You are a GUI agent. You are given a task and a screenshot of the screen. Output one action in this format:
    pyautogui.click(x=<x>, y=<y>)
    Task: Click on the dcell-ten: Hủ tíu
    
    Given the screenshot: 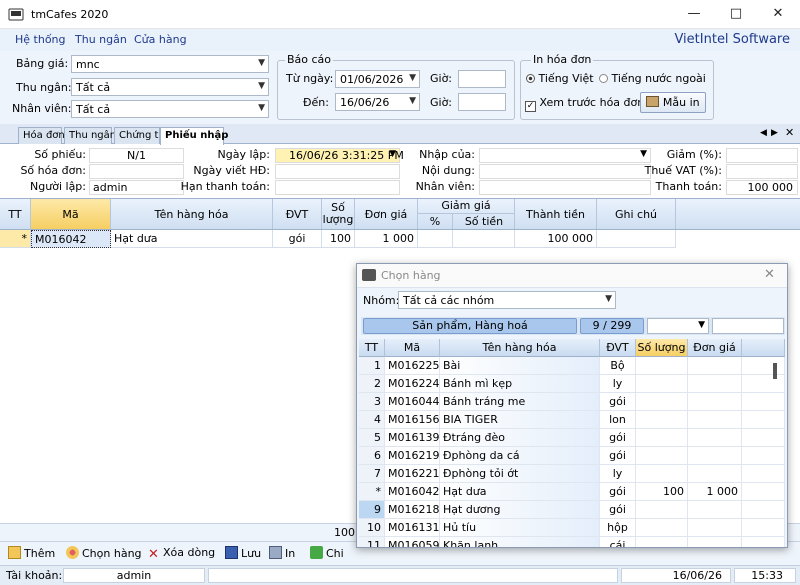 What is the action you would take?
    pyautogui.click(x=520, y=528)
    